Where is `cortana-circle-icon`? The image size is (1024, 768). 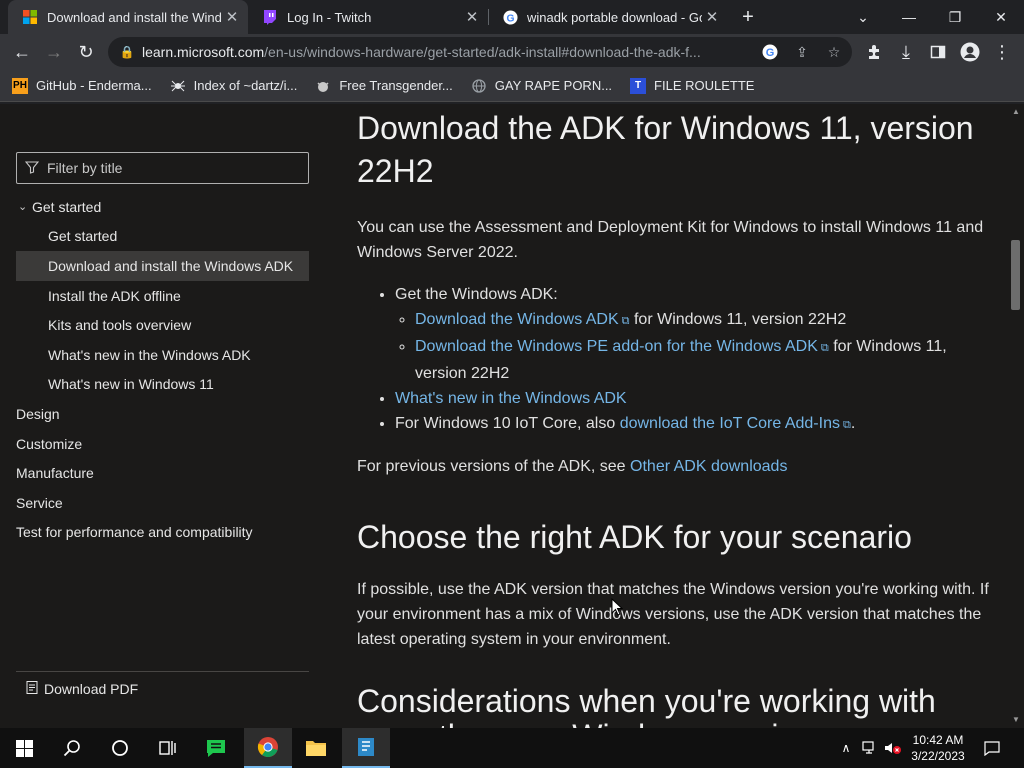 cortana-circle-icon is located at coordinates (120, 748).